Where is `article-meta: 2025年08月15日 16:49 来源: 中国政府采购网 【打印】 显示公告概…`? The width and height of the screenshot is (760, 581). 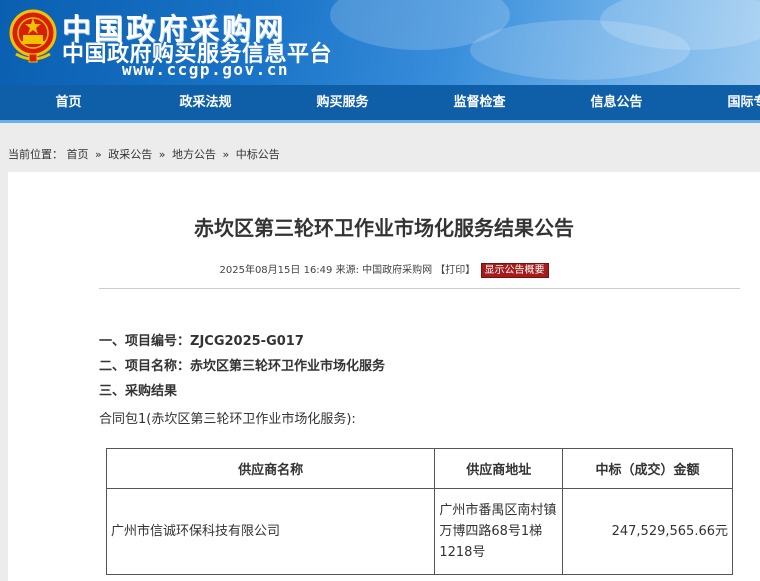
article-meta: 2025年08月15日 16:49 来源: 中国政府采购网 【打印】 显示公告概… is located at coordinates (384, 269).